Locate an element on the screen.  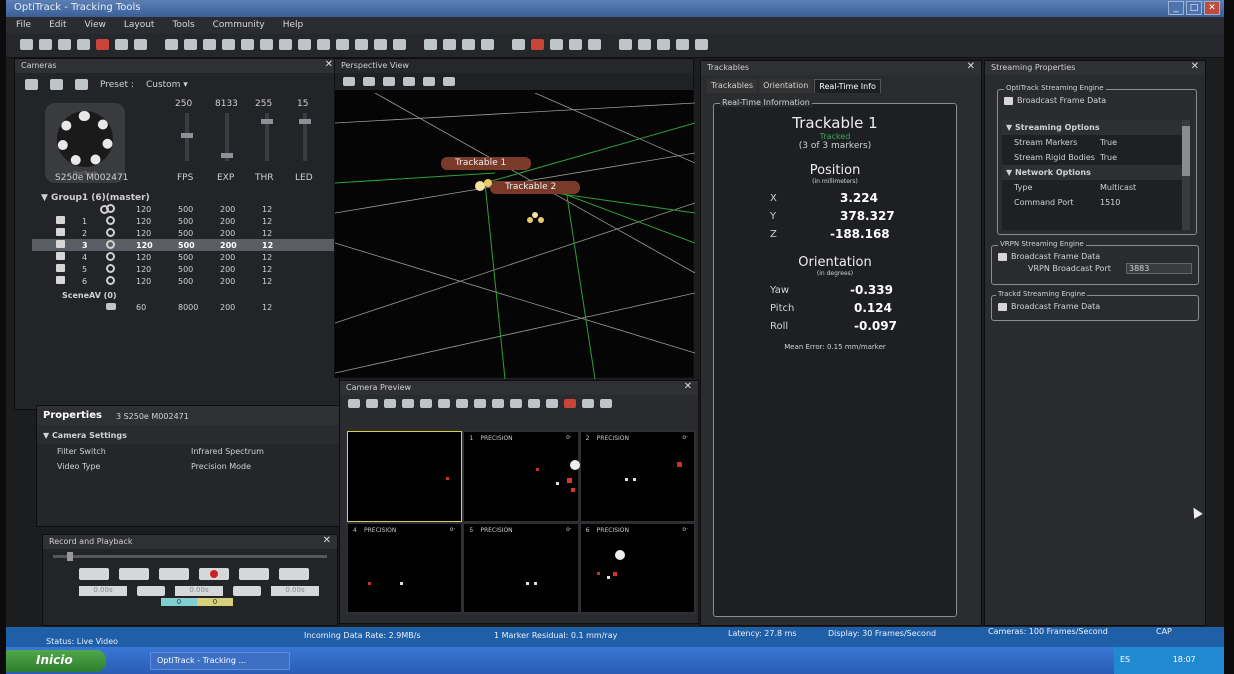
step-back-icon is located at coordinates (151, 591).